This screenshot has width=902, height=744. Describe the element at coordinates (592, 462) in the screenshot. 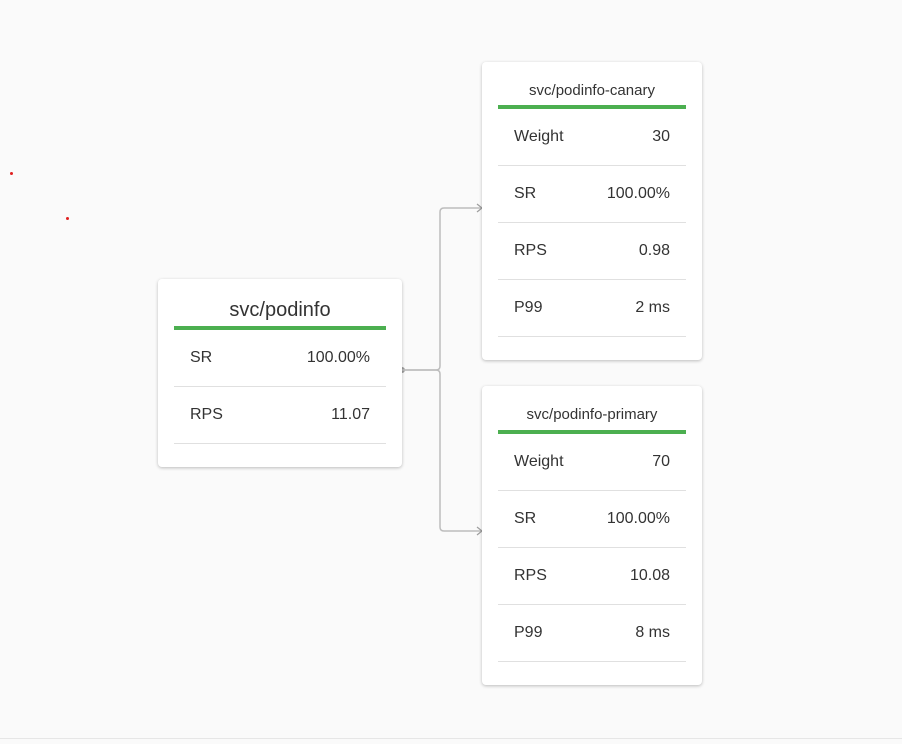

I see `metric-row: Weight 70` at that location.